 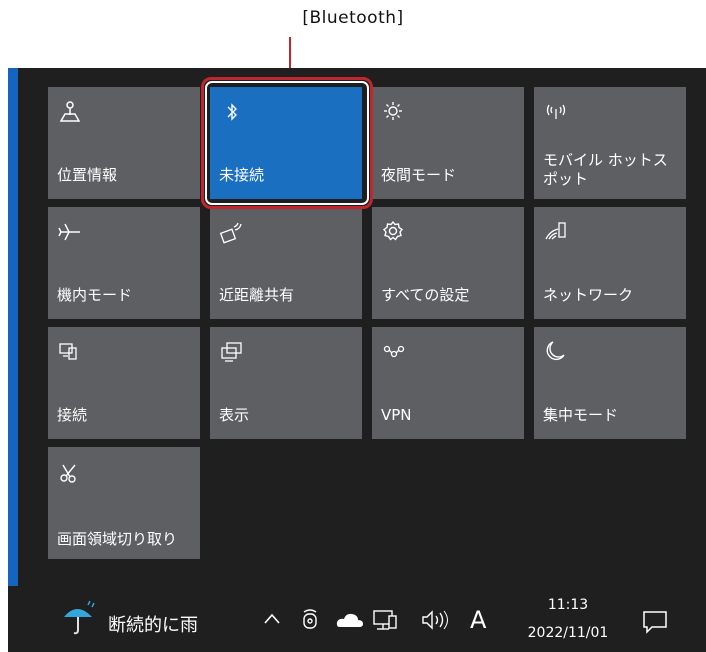 What do you see at coordinates (556, 112) in the screenshot?
I see `mobile-hotspot-icon` at bounding box center [556, 112].